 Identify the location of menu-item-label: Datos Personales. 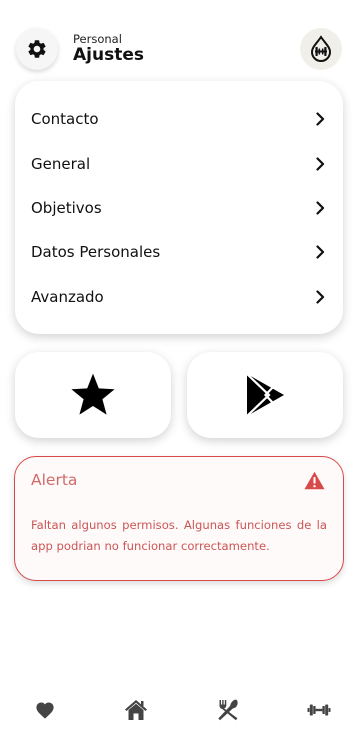
(96, 252).